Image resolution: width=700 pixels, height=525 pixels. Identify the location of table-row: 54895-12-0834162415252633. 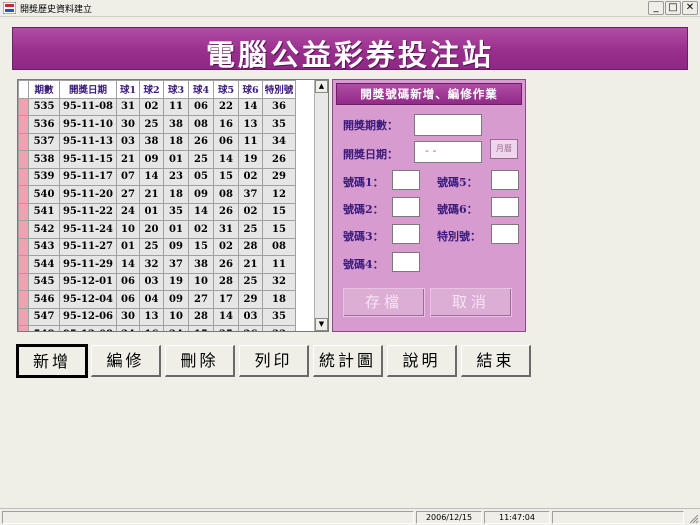
(157, 328).